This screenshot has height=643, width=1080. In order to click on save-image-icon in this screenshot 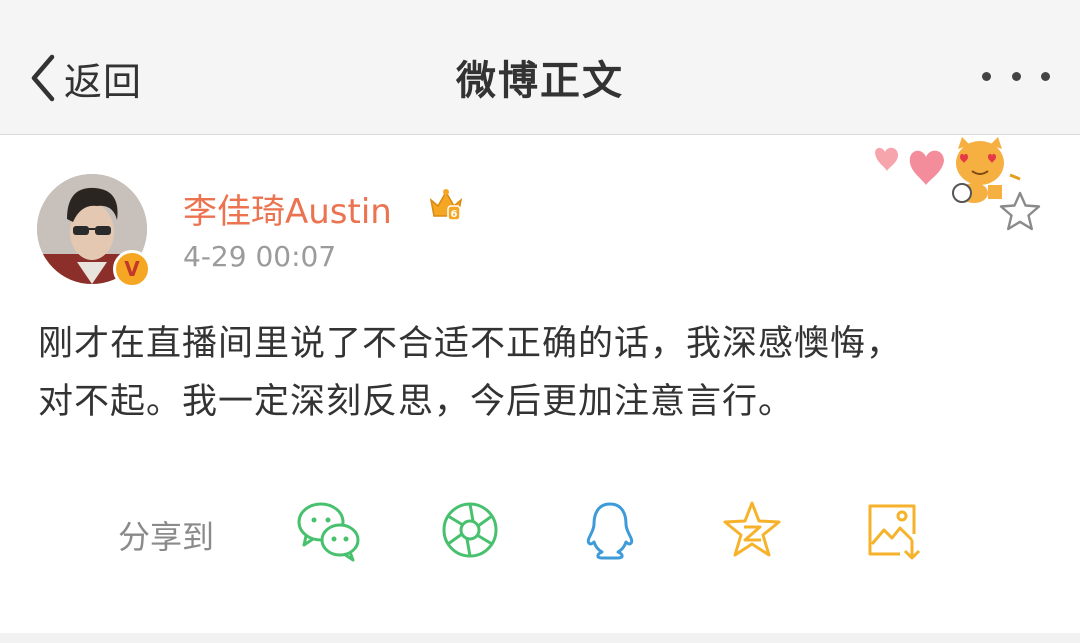, I will do `click(894, 533)`.